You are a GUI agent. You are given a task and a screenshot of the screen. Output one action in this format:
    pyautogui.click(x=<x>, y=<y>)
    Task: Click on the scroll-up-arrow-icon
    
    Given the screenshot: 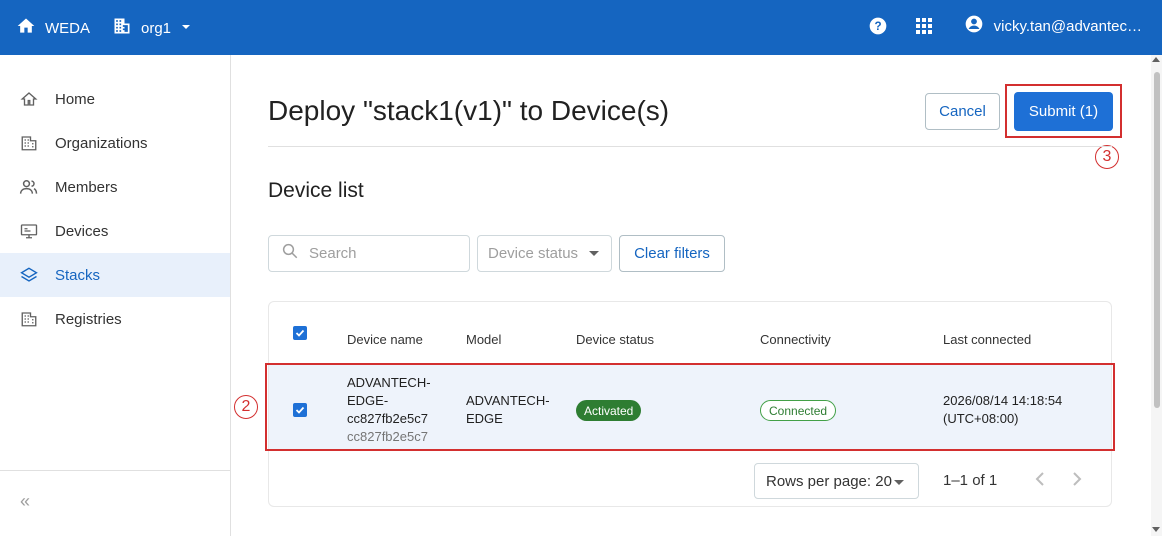 What is the action you would take?
    pyautogui.click(x=1156, y=59)
    